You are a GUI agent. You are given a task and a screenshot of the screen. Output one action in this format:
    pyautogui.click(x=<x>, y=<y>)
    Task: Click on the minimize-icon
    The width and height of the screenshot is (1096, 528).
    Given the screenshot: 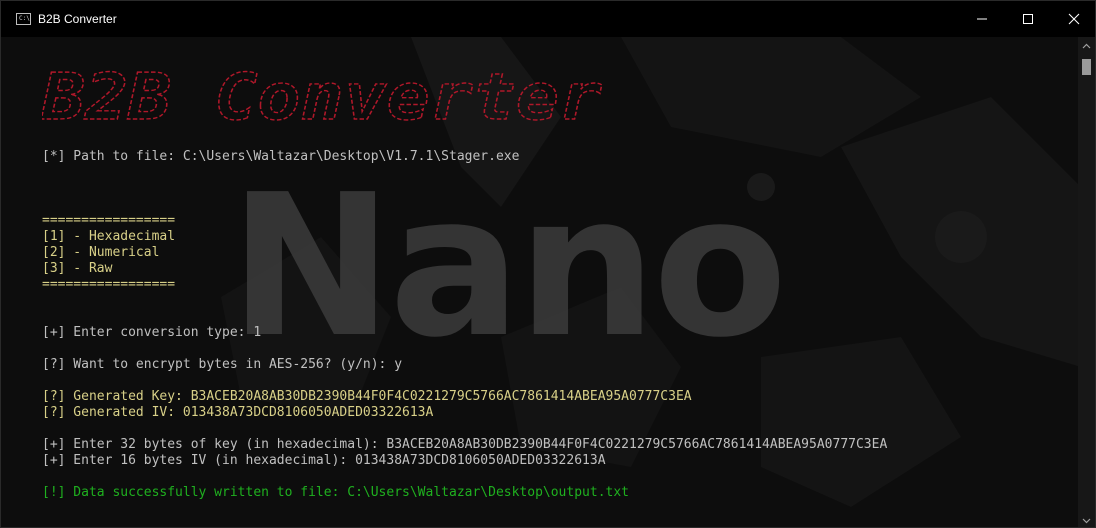 What is the action you would take?
    pyautogui.click(x=982, y=19)
    